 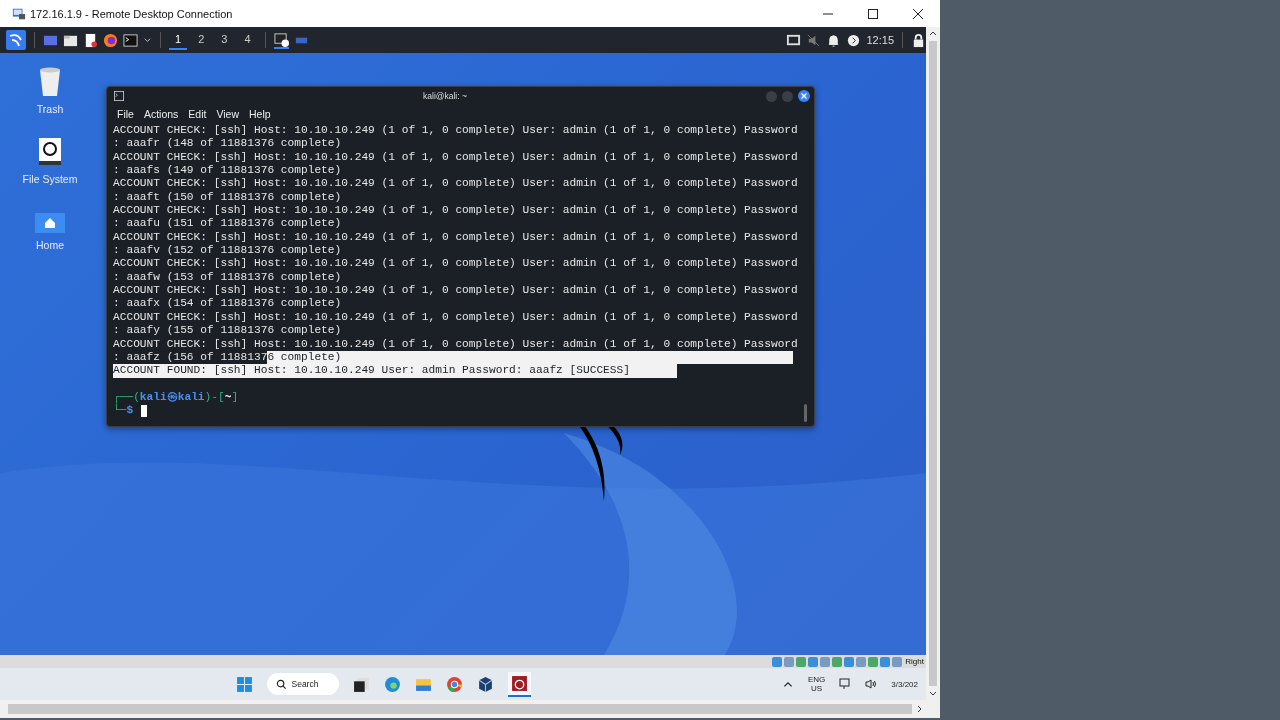 What do you see at coordinates (371, 371) in the screenshot?
I see `terminal-text: ACCOUNT FOUND: [ssh] Host: 10.10.10.249 User: admin Password: aaafz [SUCCESS]` at bounding box center [371, 371].